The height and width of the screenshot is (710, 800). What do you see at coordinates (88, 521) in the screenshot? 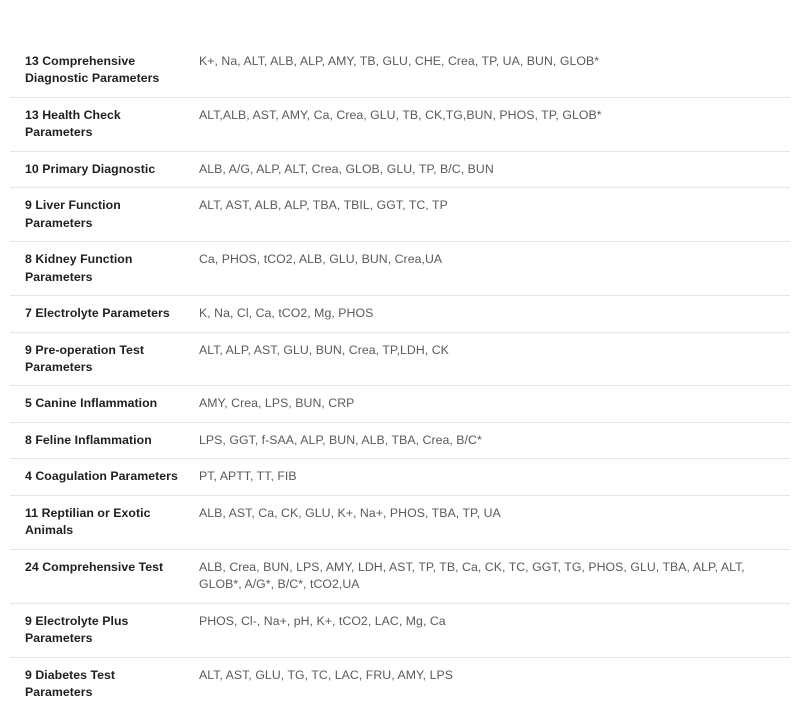
I see `panel-name-cell: 11 Reptilian or Exotic Animals` at bounding box center [88, 521].